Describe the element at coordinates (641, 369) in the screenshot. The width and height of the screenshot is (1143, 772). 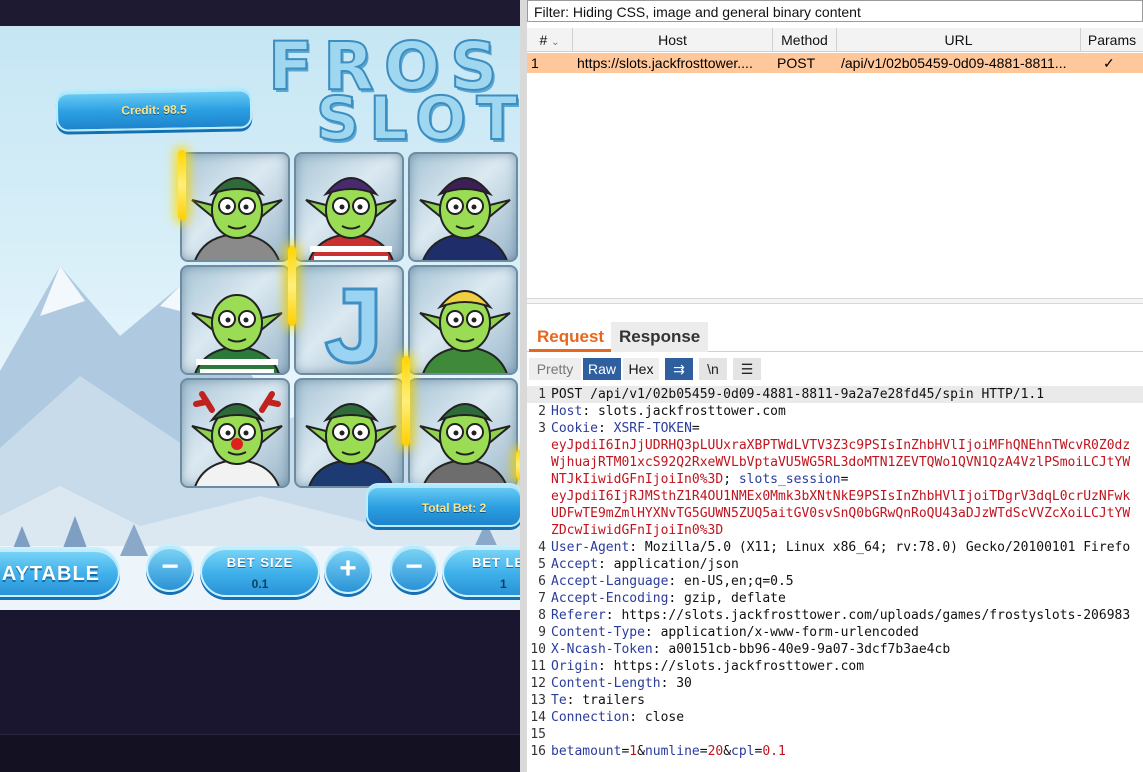
I see `hex-button: Hex` at that location.